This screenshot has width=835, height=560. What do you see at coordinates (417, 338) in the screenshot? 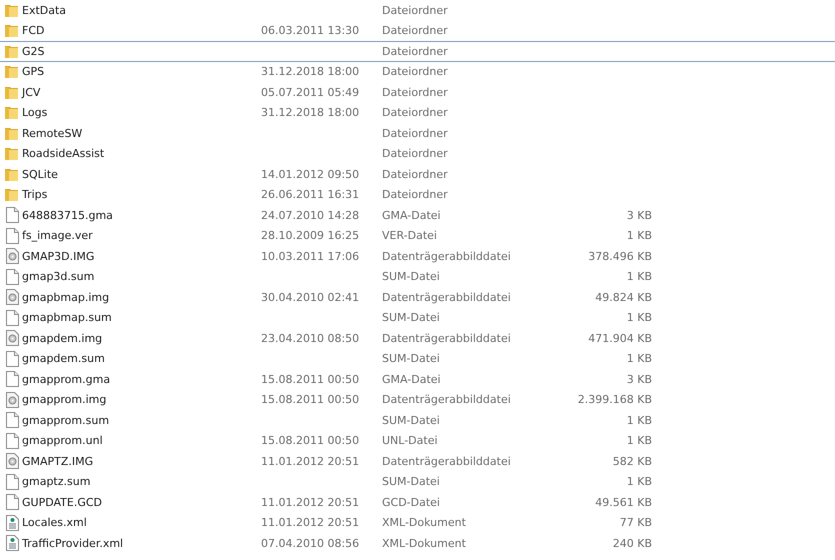
I see `file-row: gmapdem.img 23.04.2010 08:50 Datenträgerabbilddatei 471.904 KB` at bounding box center [417, 338].